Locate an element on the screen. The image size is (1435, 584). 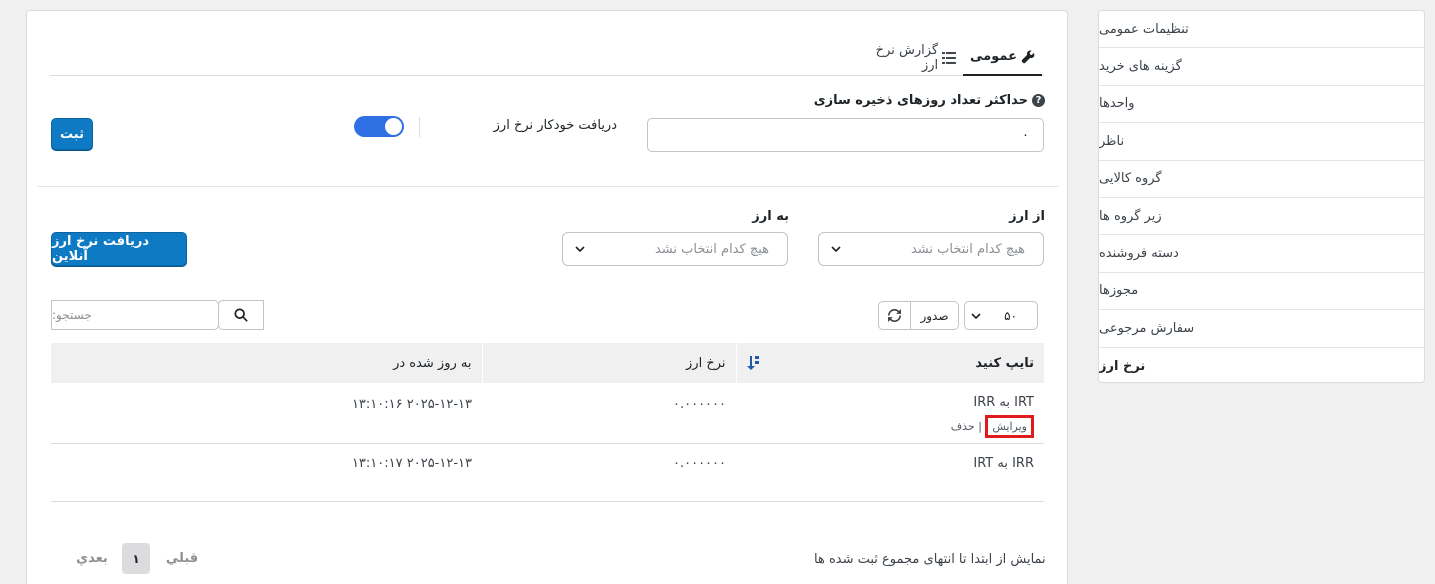
search-button is located at coordinates (241, 315).